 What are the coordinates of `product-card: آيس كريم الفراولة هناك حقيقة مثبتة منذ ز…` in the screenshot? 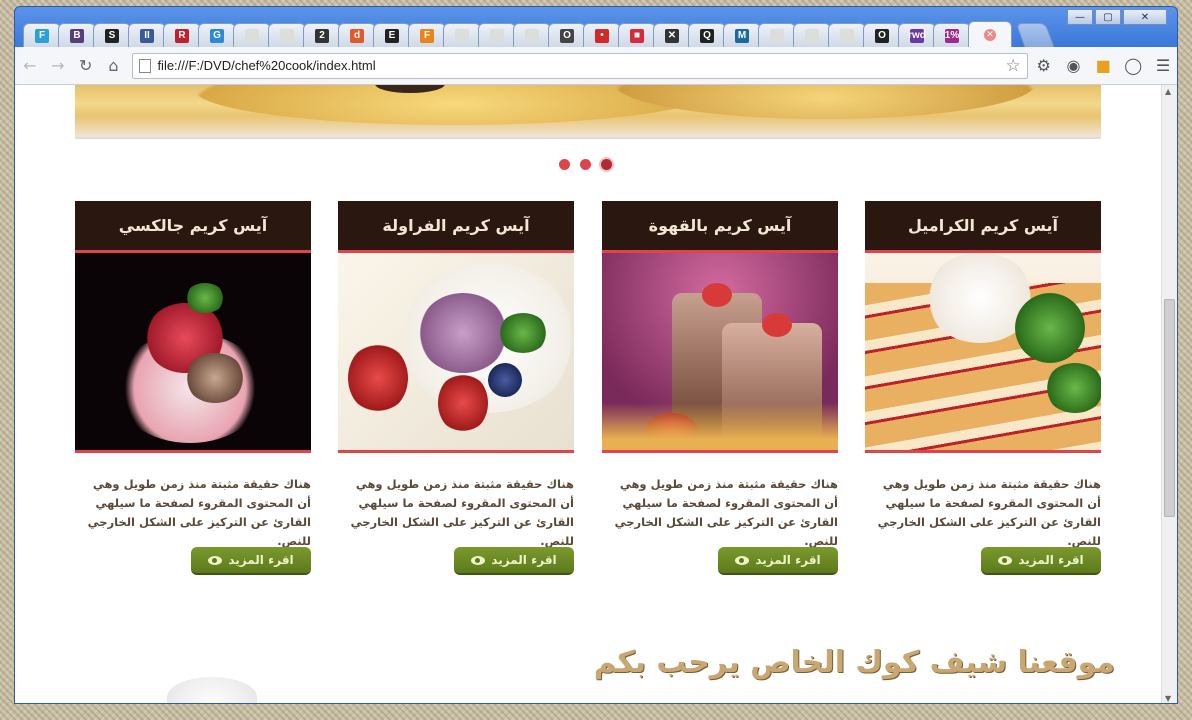 It's located at (456, 388).